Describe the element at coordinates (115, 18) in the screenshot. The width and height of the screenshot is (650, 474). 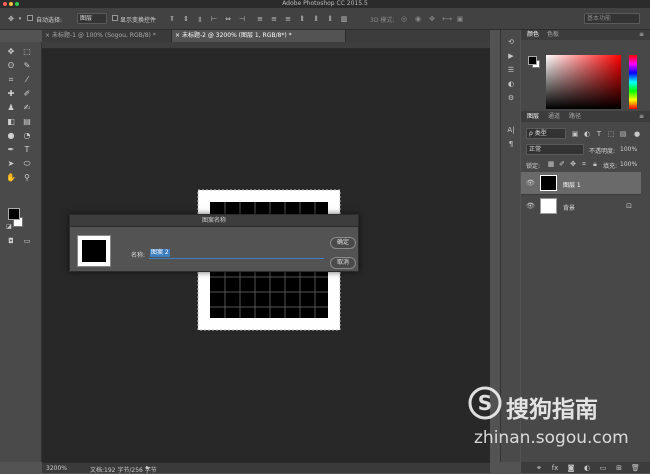
I see `show-transform-checkbox` at that location.